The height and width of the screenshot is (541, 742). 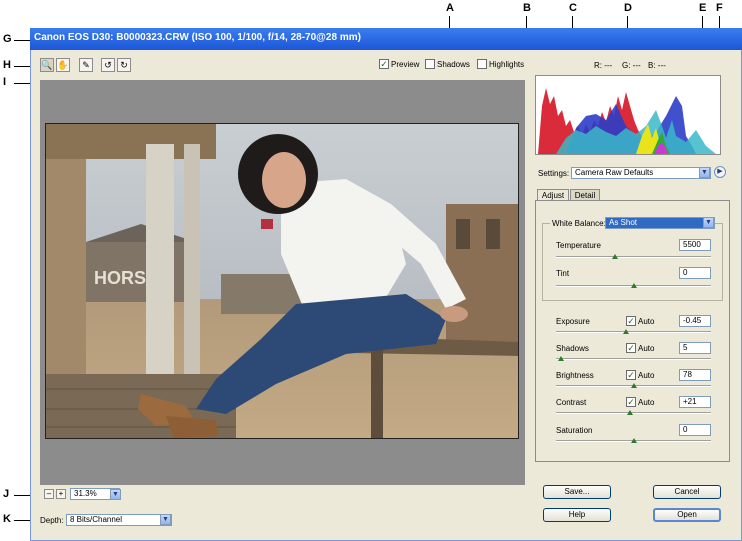 I want to click on zoom-in-button: +, so click(x=61, y=494).